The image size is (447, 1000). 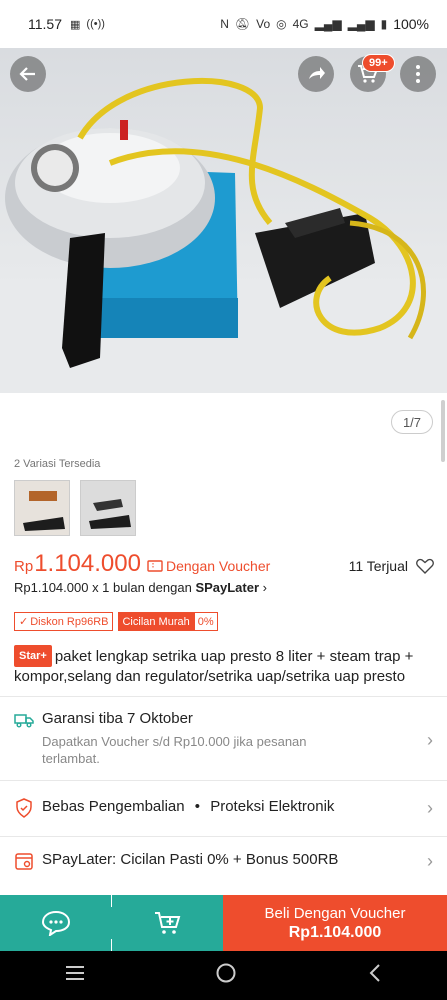 I want to click on add-cart-icon, so click(x=167, y=923).